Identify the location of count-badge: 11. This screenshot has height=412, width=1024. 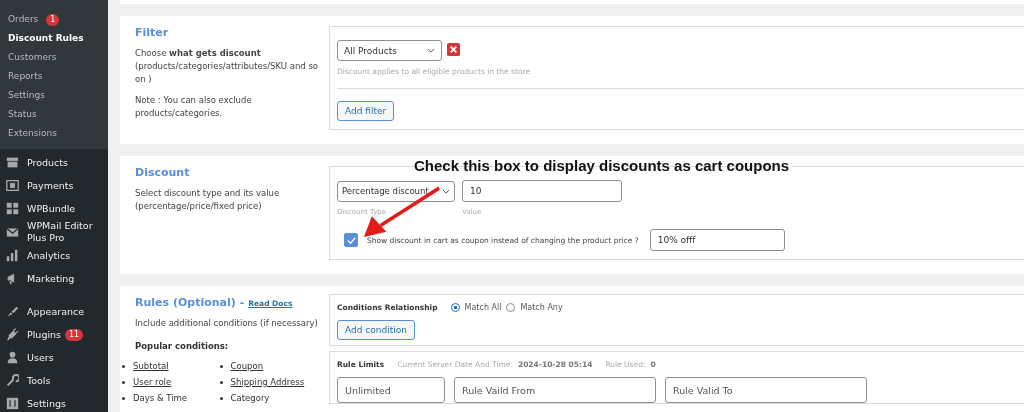
(74, 334).